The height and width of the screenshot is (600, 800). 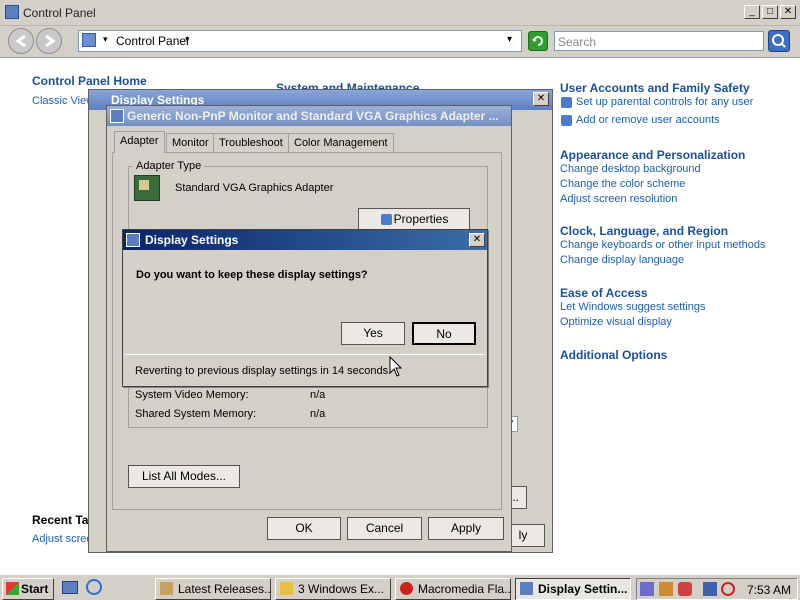 I want to click on forward-button, so click(x=49, y=41).